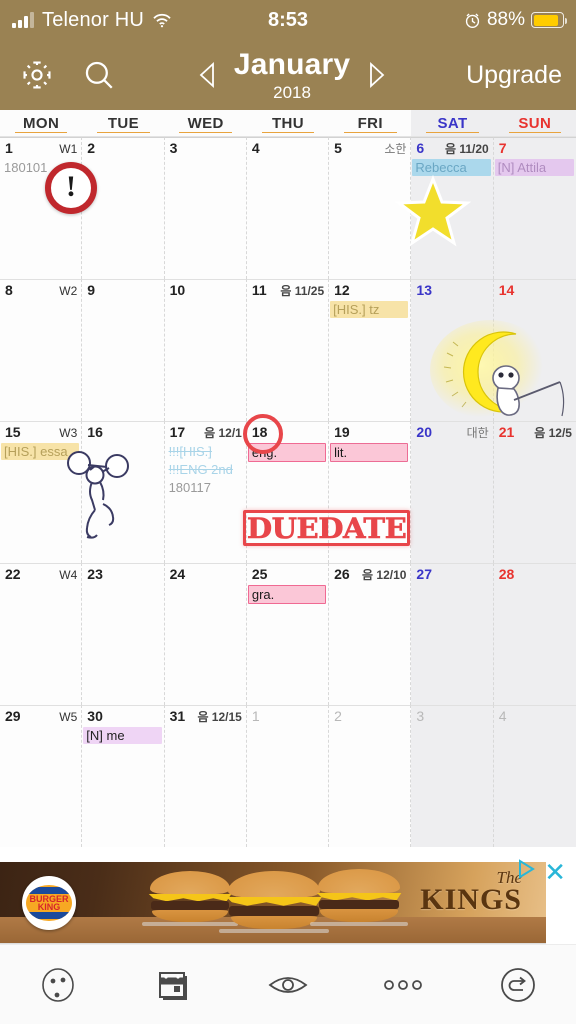 This screenshot has height=1024, width=576. What do you see at coordinates (99, 75) in the screenshot?
I see `search-icon` at bounding box center [99, 75].